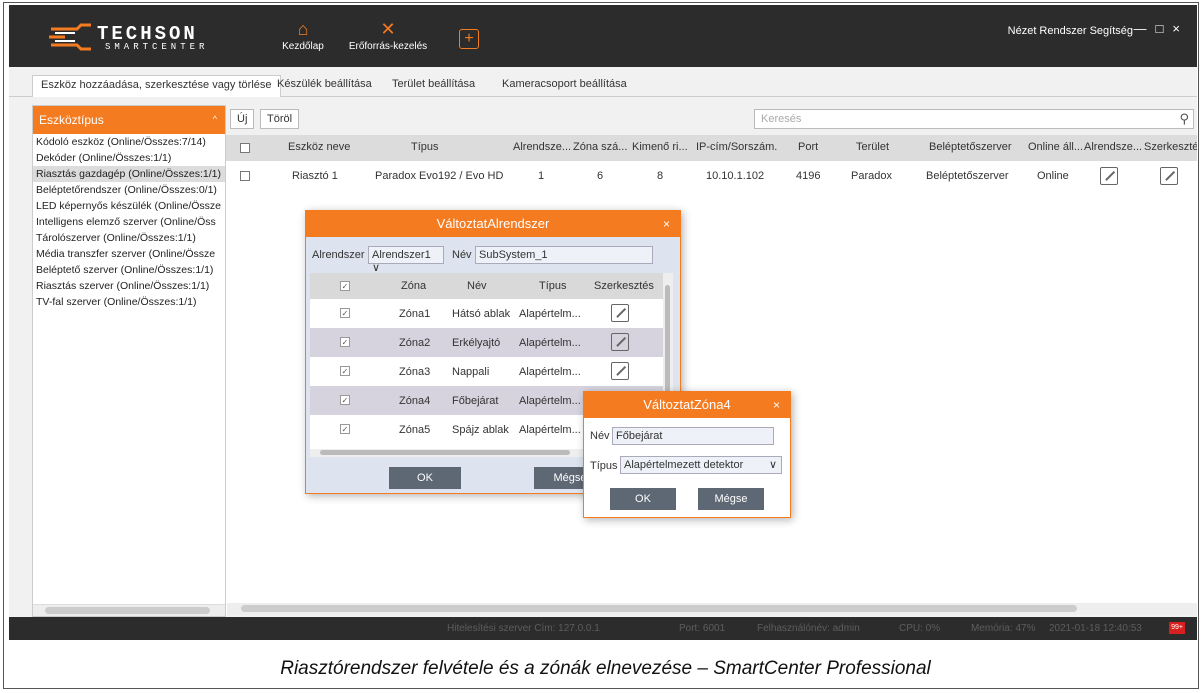  What do you see at coordinates (129, 190) in the screenshot?
I see `sidebar-item: Beléptetőrendszer (Online/Összes:0/1)` at bounding box center [129, 190].